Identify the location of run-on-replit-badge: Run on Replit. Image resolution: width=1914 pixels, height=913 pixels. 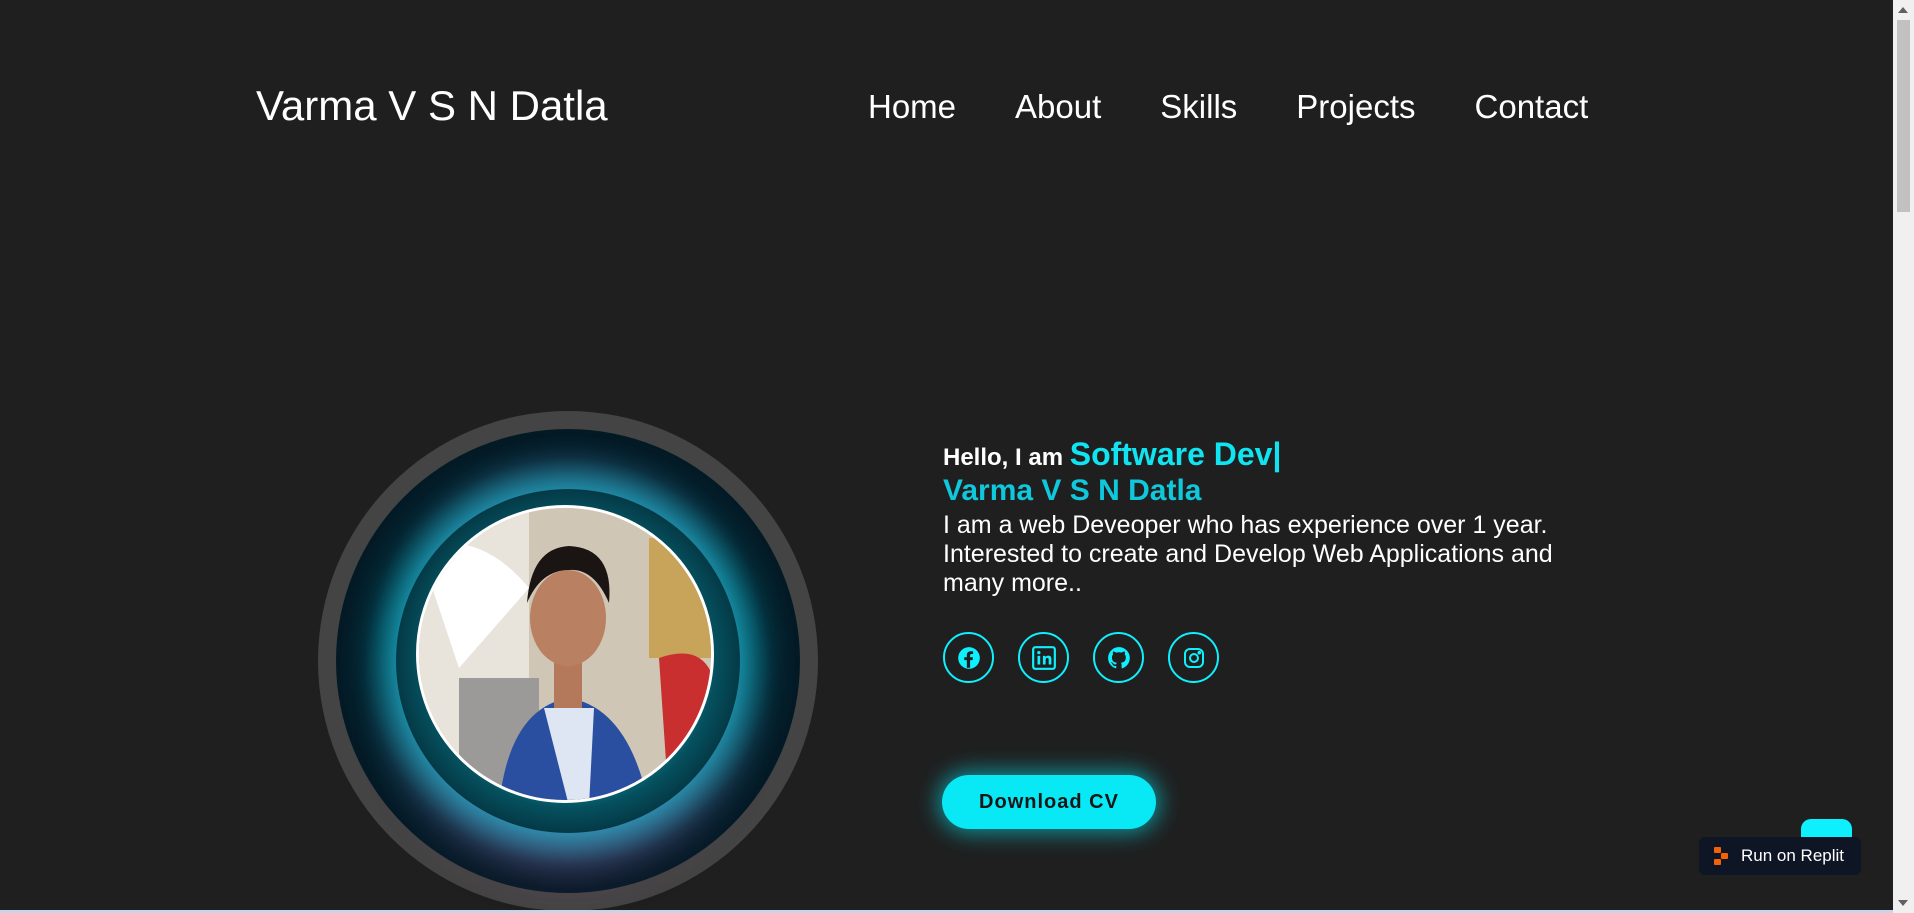
(1780, 856).